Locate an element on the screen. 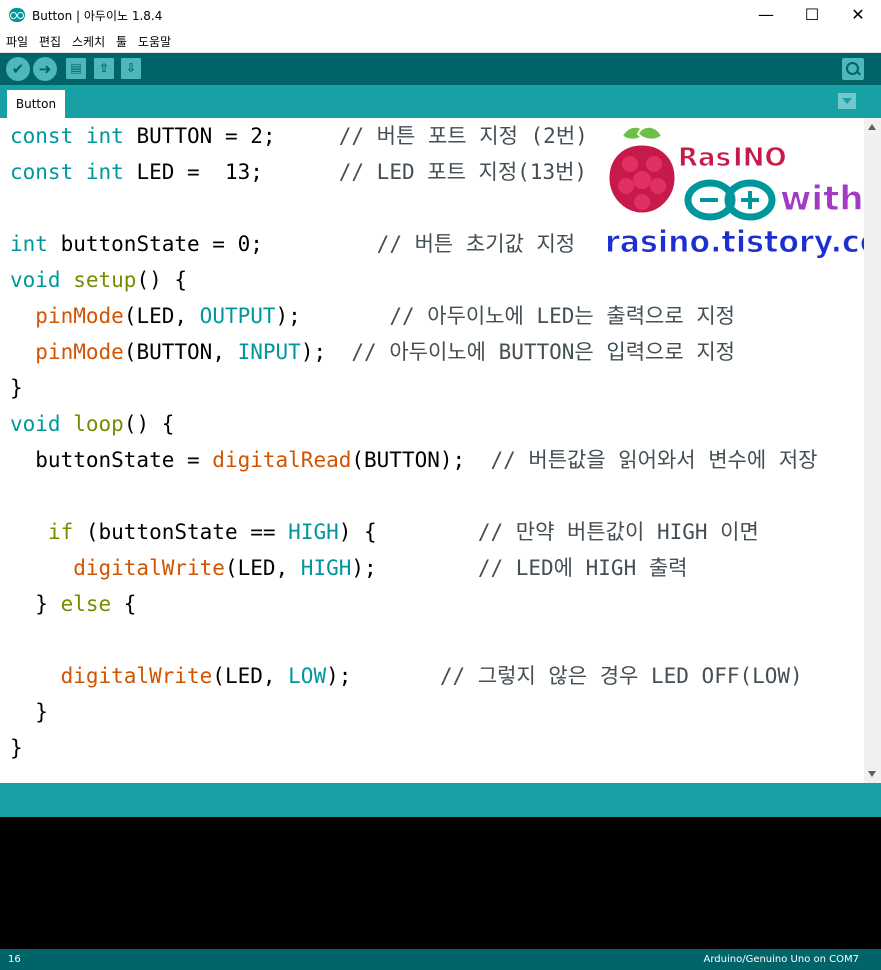 The height and width of the screenshot is (970, 881). code-comment: // 아두이노에 BUTTON은 입력으로 지정 is located at coordinates (543, 352).